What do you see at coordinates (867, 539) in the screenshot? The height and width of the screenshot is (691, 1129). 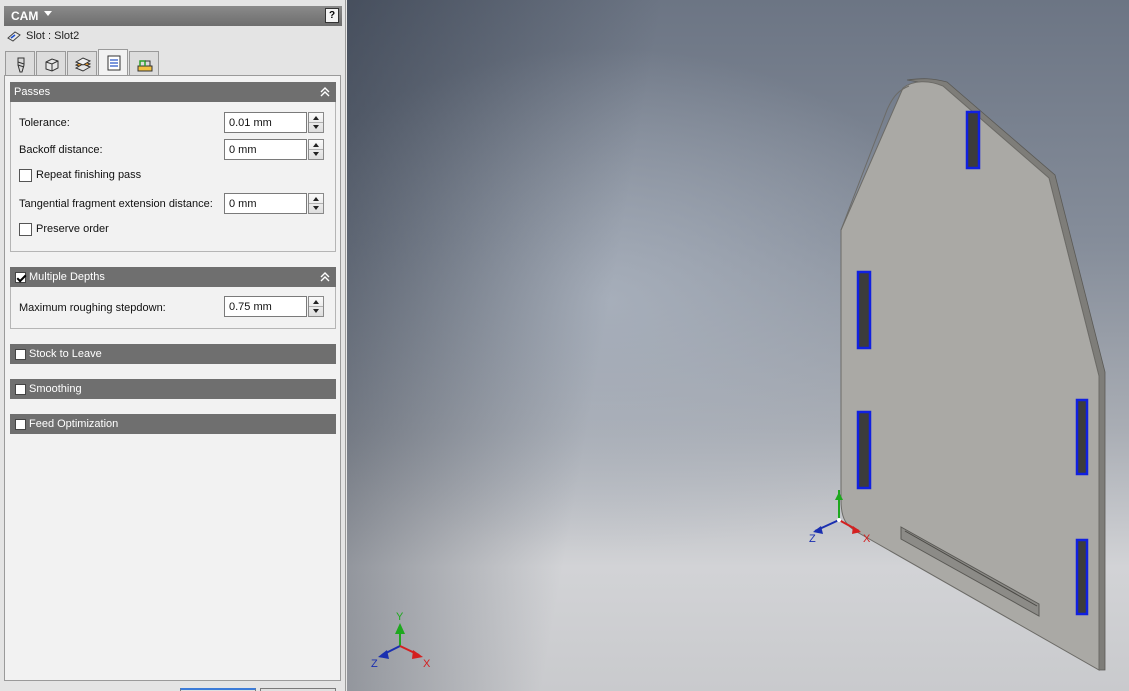 I see `origin-x-label: X` at bounding box center [867, 539].